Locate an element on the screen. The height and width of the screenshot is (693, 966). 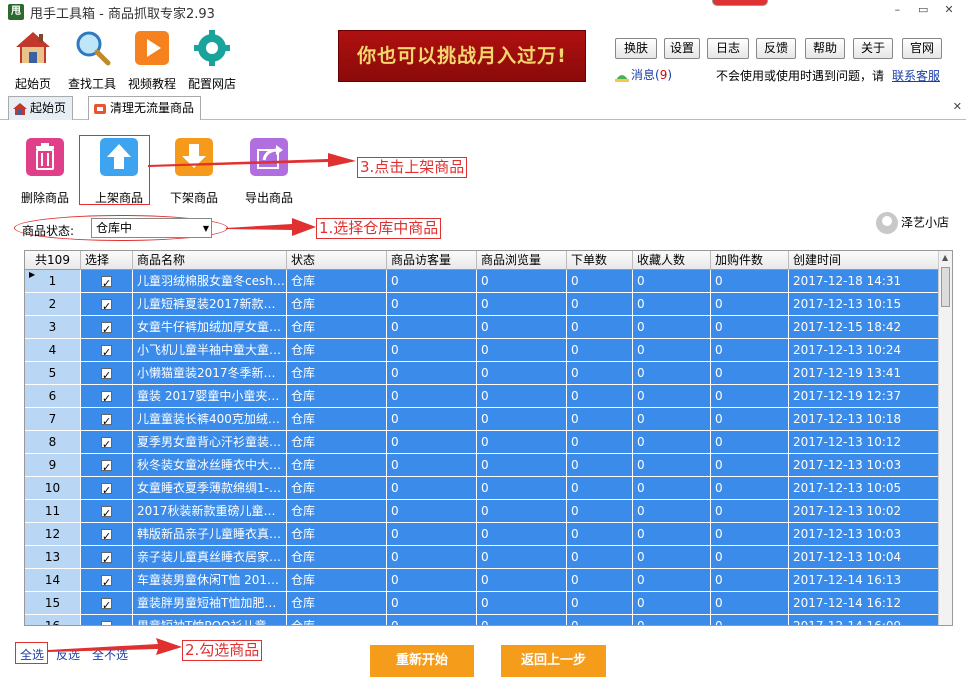
contact-support-link: 联系客服 is located at coordinates (916, 75).